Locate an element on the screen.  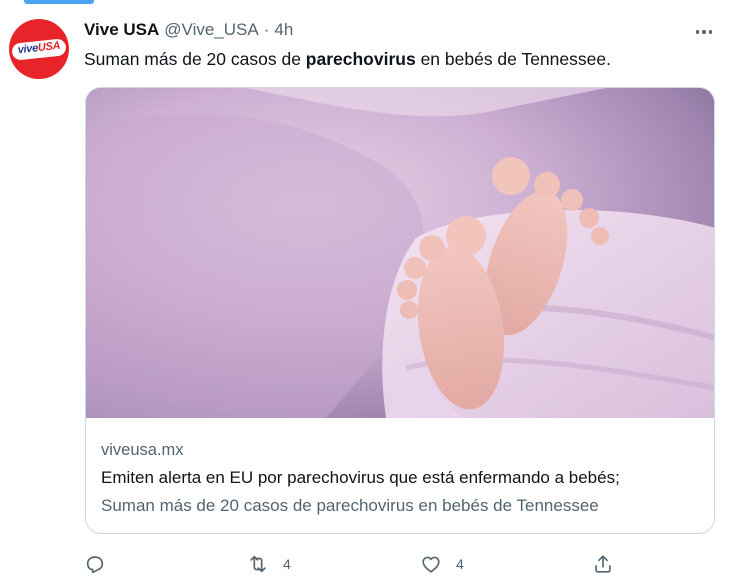
heart-icon is located at coordinates (431, 564).